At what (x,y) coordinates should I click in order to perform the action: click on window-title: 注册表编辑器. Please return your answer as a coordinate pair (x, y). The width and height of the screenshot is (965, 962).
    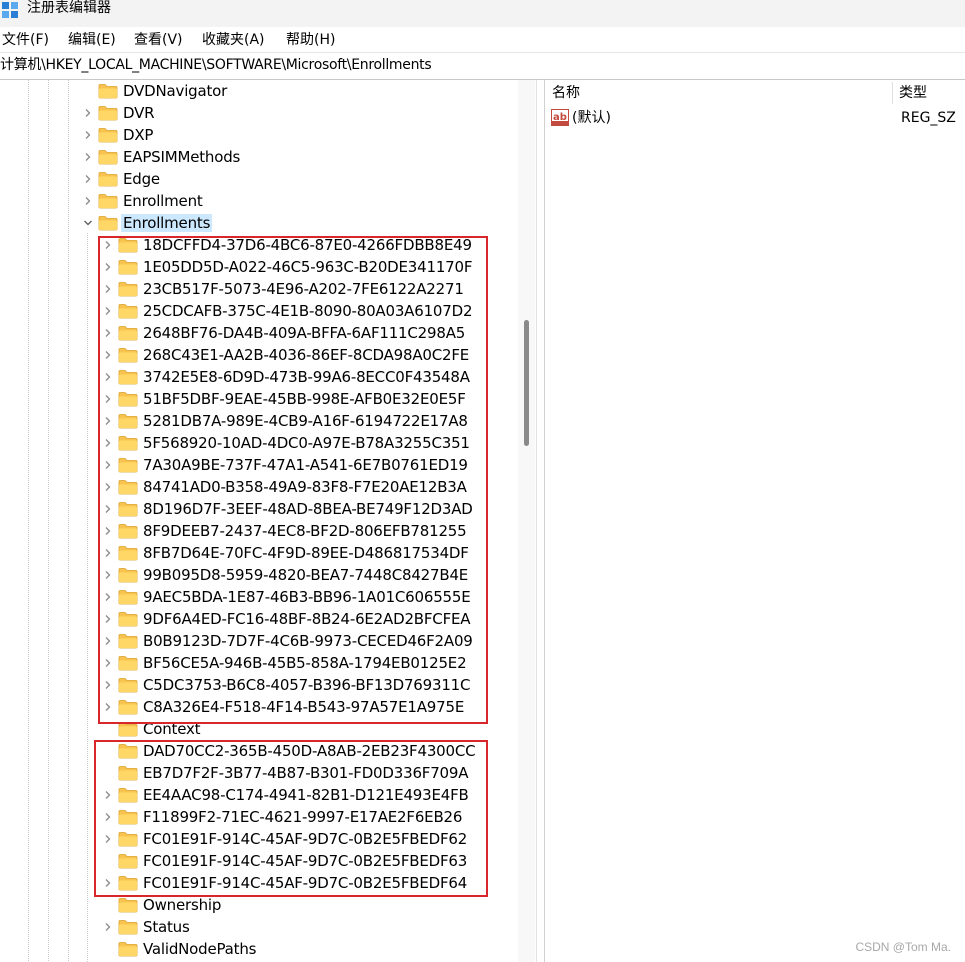
    Looking at the image, I should click on (69, 8).